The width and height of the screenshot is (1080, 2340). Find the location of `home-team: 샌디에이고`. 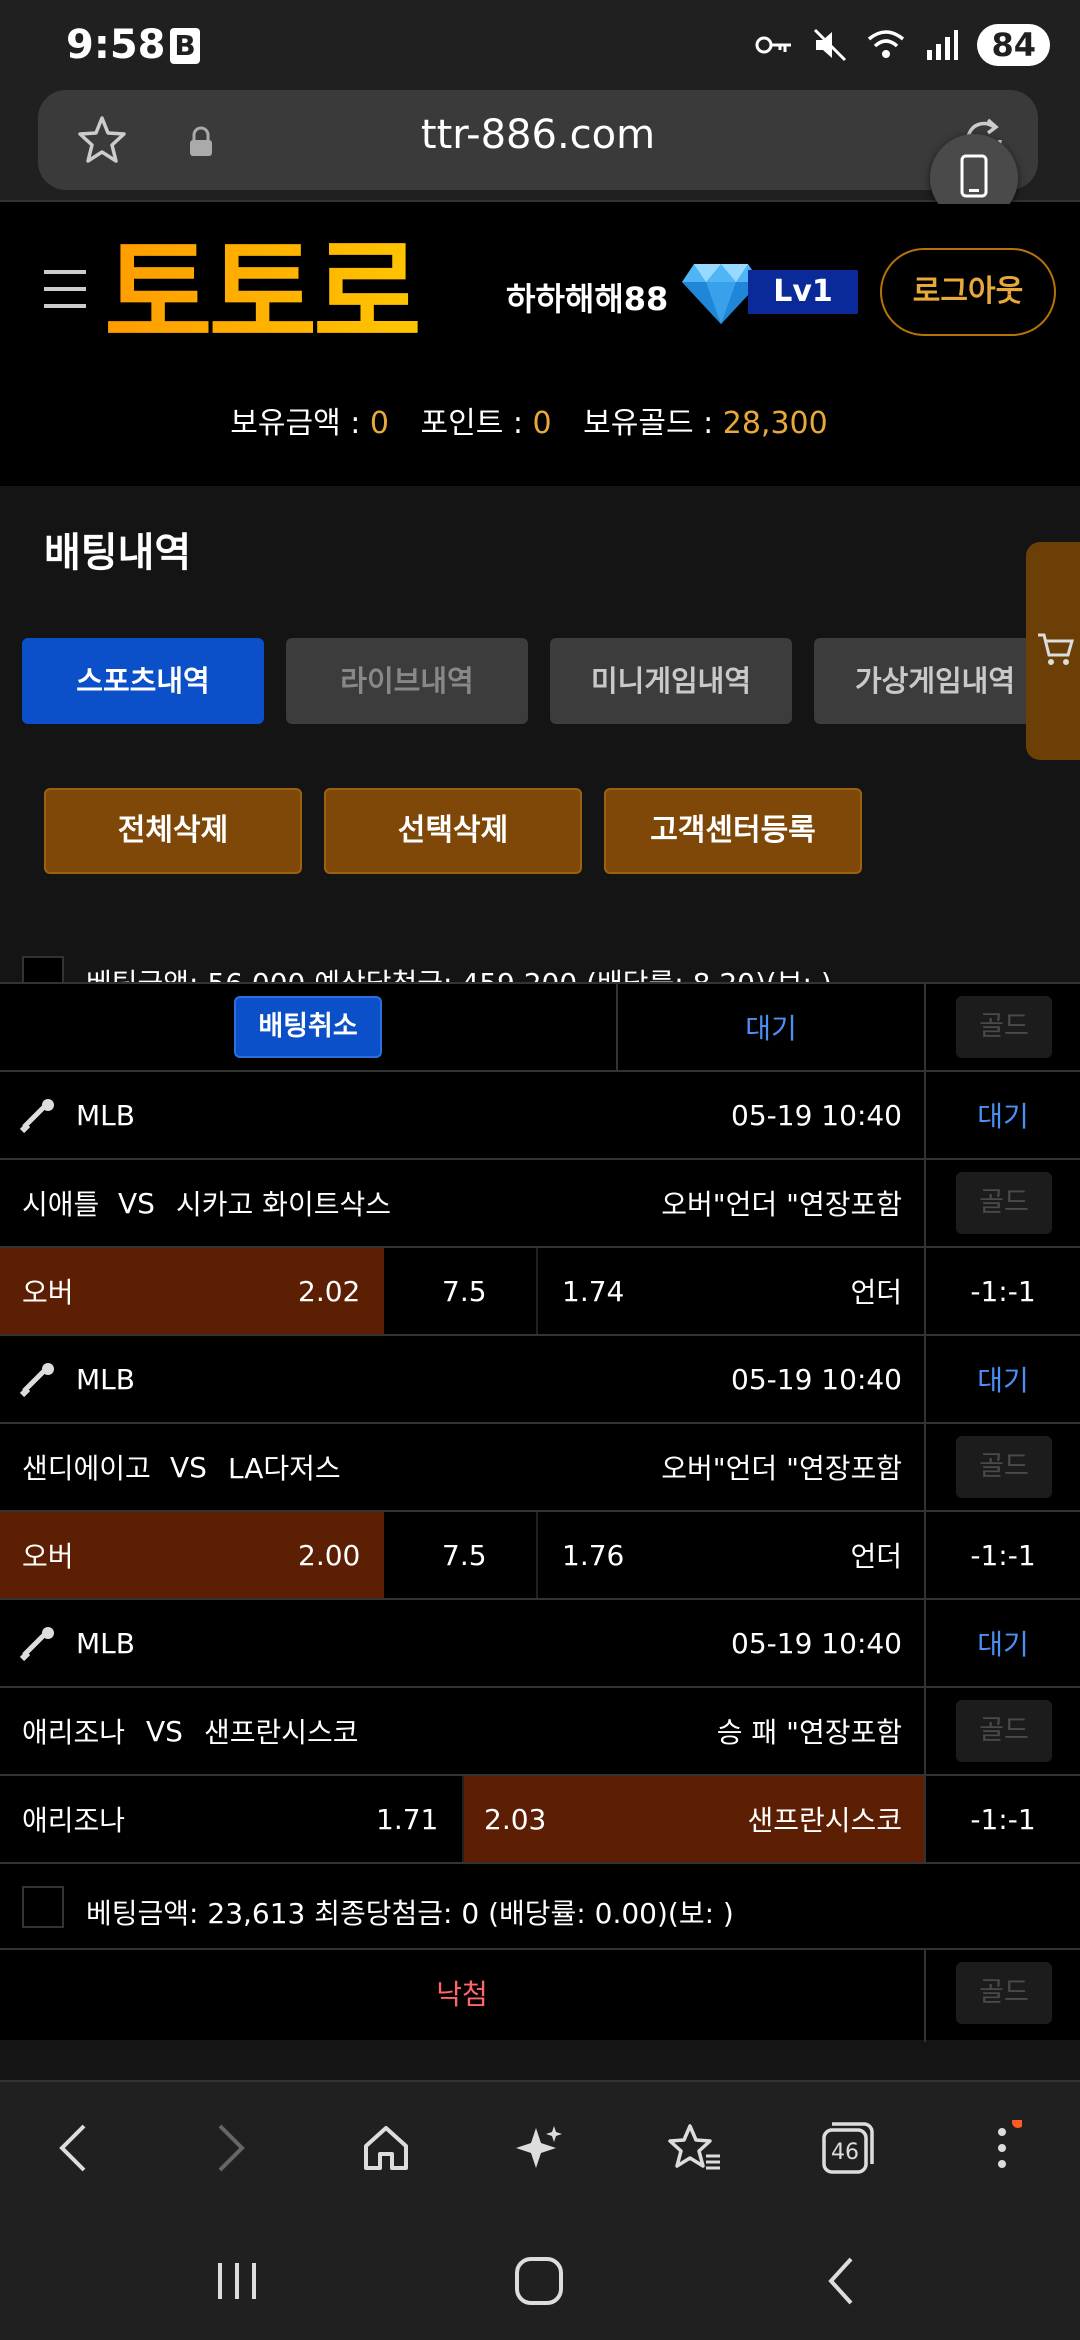

home-team: 샌디에이고 is located at coordinates (86, 1468).